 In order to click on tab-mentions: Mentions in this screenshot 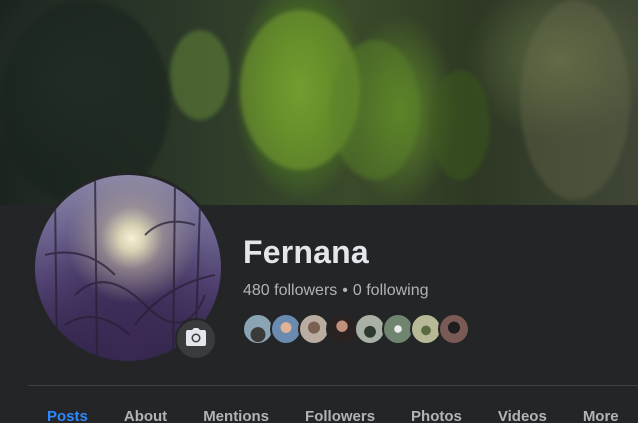, I will do `click(236, 415)`.